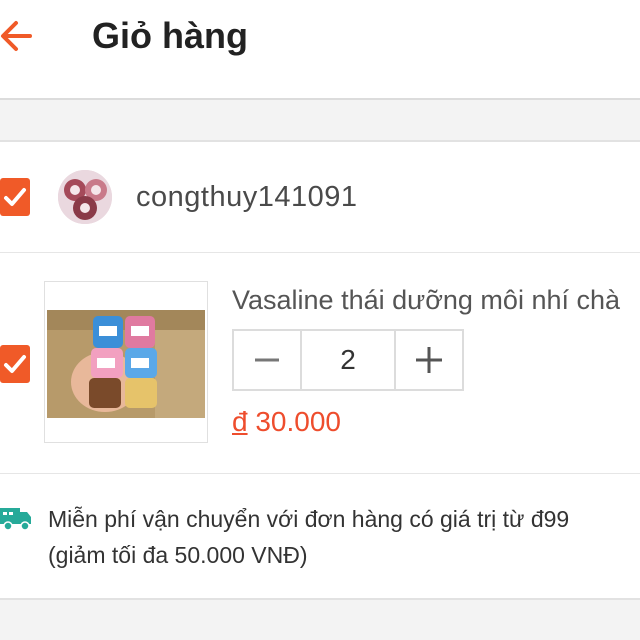 Image resolution: width=640 pixels, height=640 pixels. Describe the element at coordinates (246, 197) in the screenshot. I see `shop-name: congthuy141091` at that location.